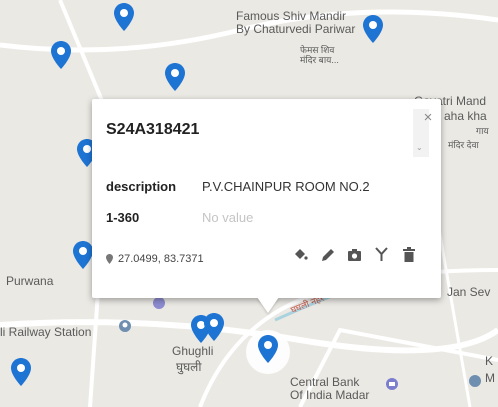  What do you see at coordinates (465, 116) in the screenshot?
I see `map-label-gayatri-2: aha kha` at bounding box center [465, 116].